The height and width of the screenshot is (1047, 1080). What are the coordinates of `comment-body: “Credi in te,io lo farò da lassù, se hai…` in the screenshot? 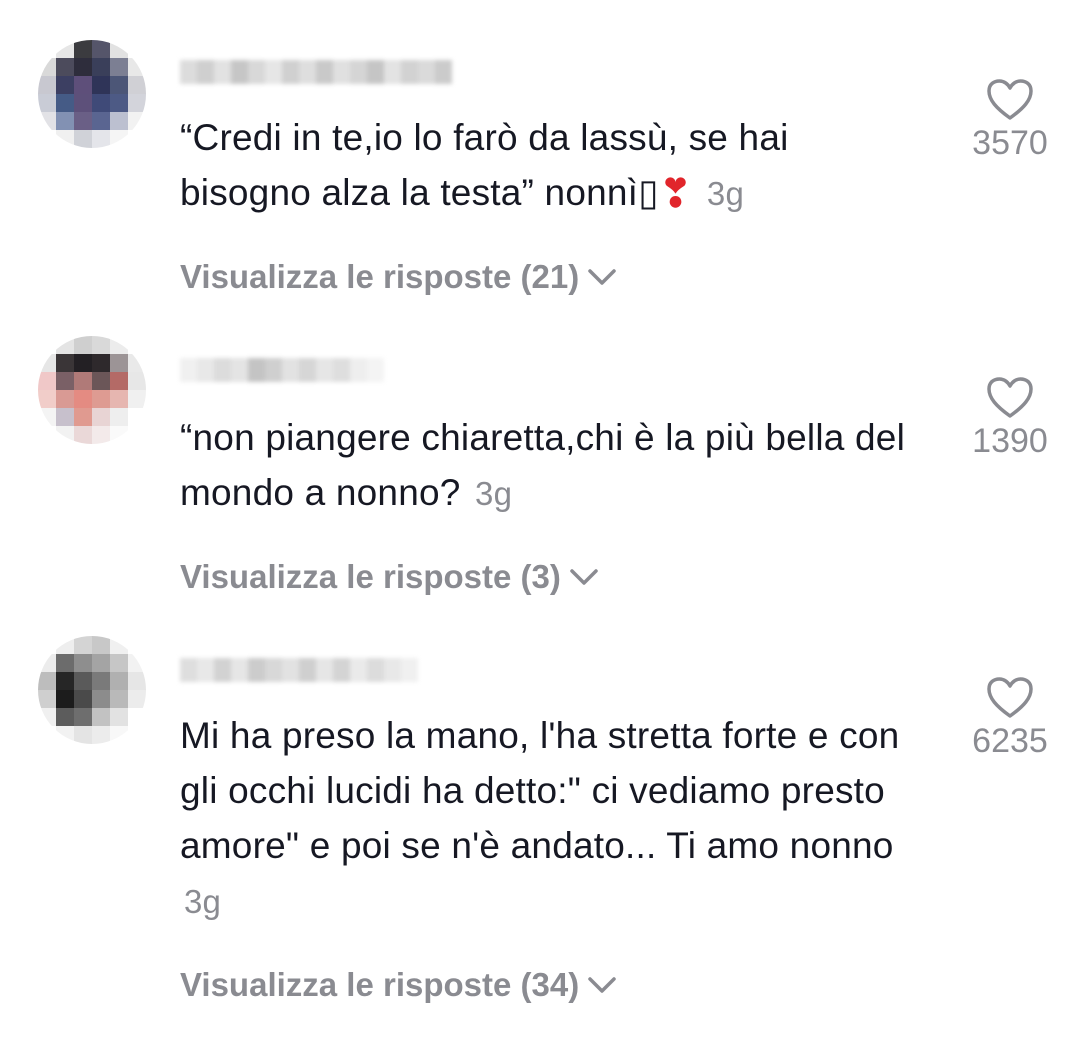 It's located at (484, 165).